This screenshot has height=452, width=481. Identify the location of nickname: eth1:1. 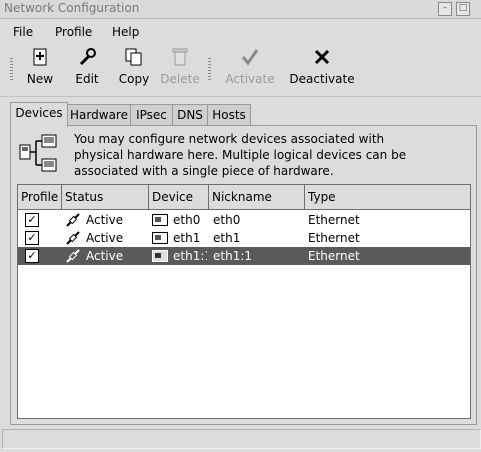
(233, 256).